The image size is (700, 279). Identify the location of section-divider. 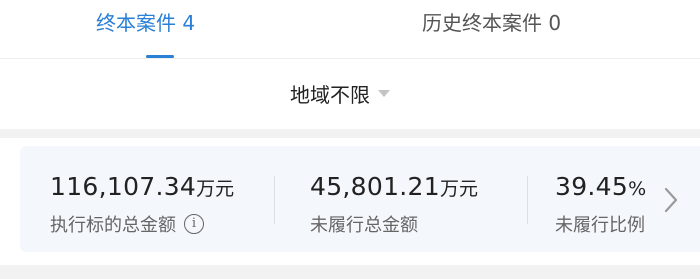
(350, 133).